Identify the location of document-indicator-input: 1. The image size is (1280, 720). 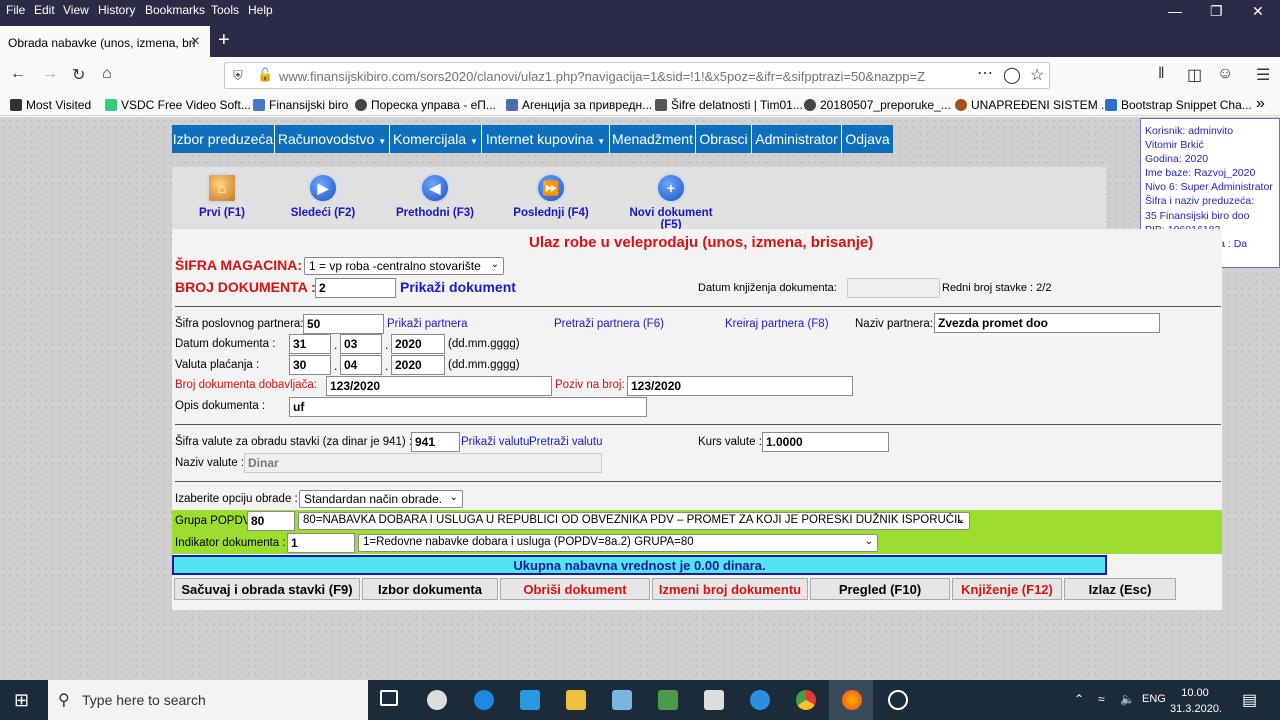
(321, 543).